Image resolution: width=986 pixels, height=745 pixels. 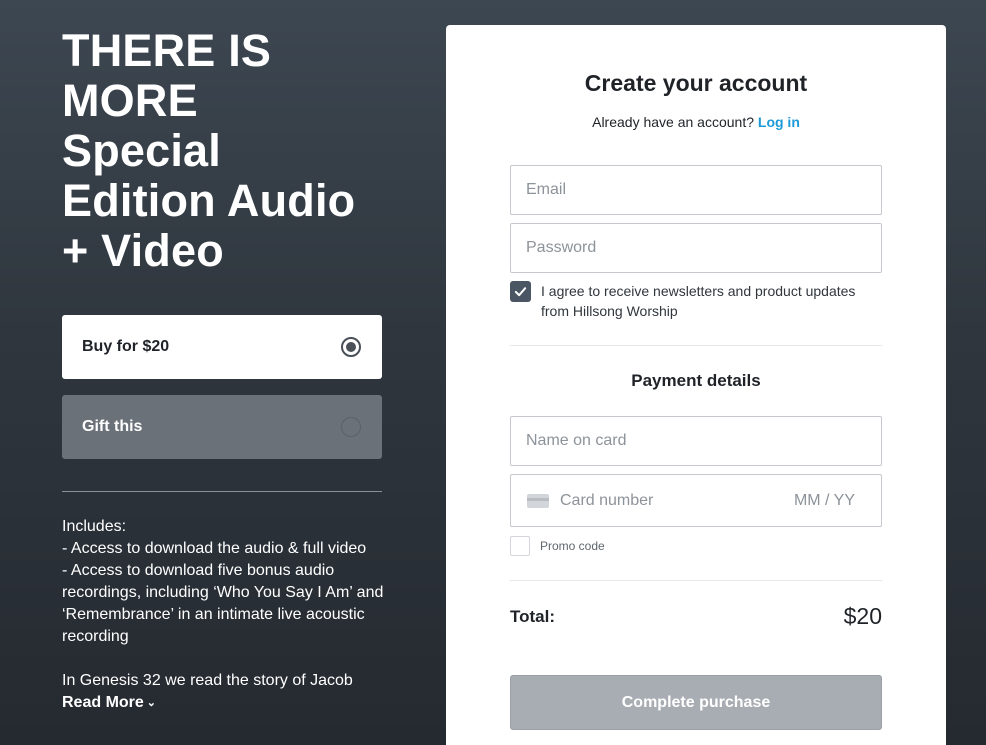 I want to click on login-prompt-text: Already have an account?, so click(x=673, y=122).